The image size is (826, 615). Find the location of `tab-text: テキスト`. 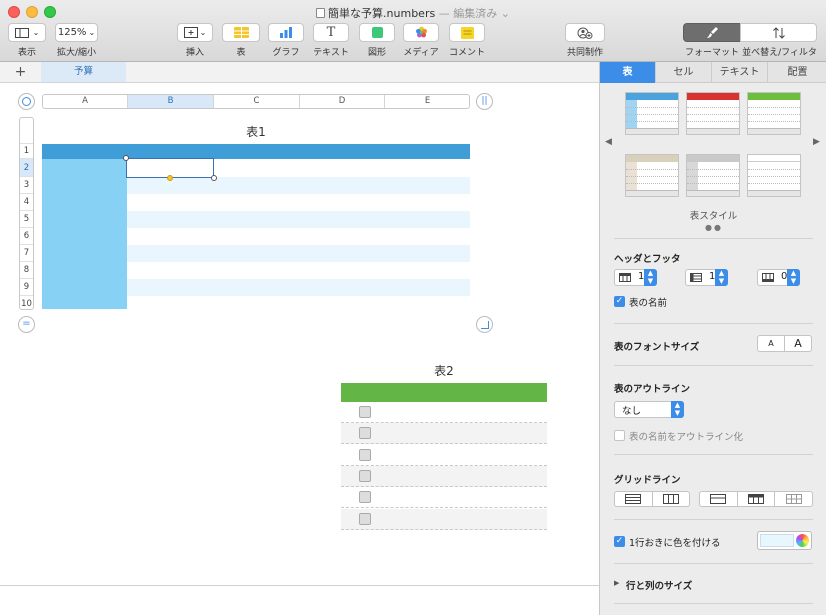

tab-text: テキスト is located at coordinates (740, 72).